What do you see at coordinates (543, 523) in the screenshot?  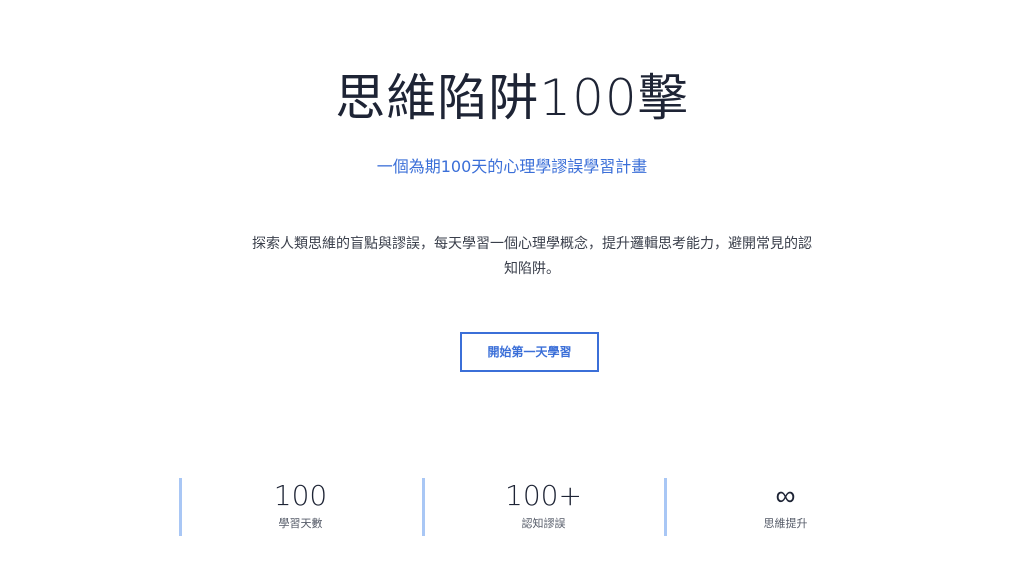 I see `stat-label: 認知謬誤` at bounding box center [543, 523].